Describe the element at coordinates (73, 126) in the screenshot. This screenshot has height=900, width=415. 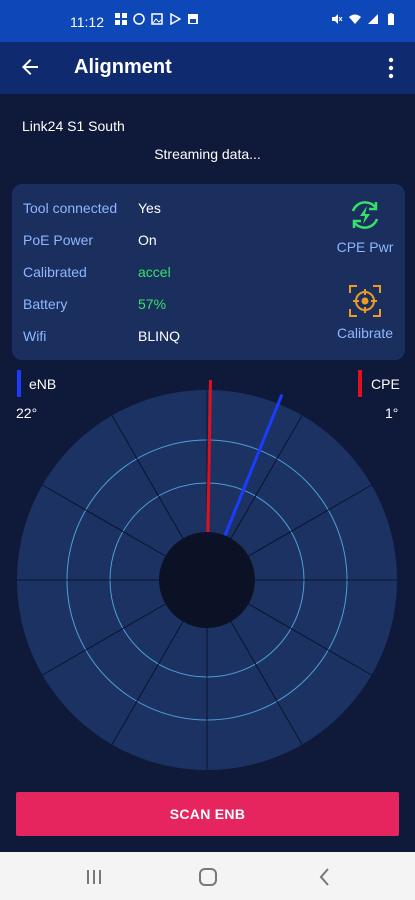
I see `link-name: Link24 S1 South` at that location.